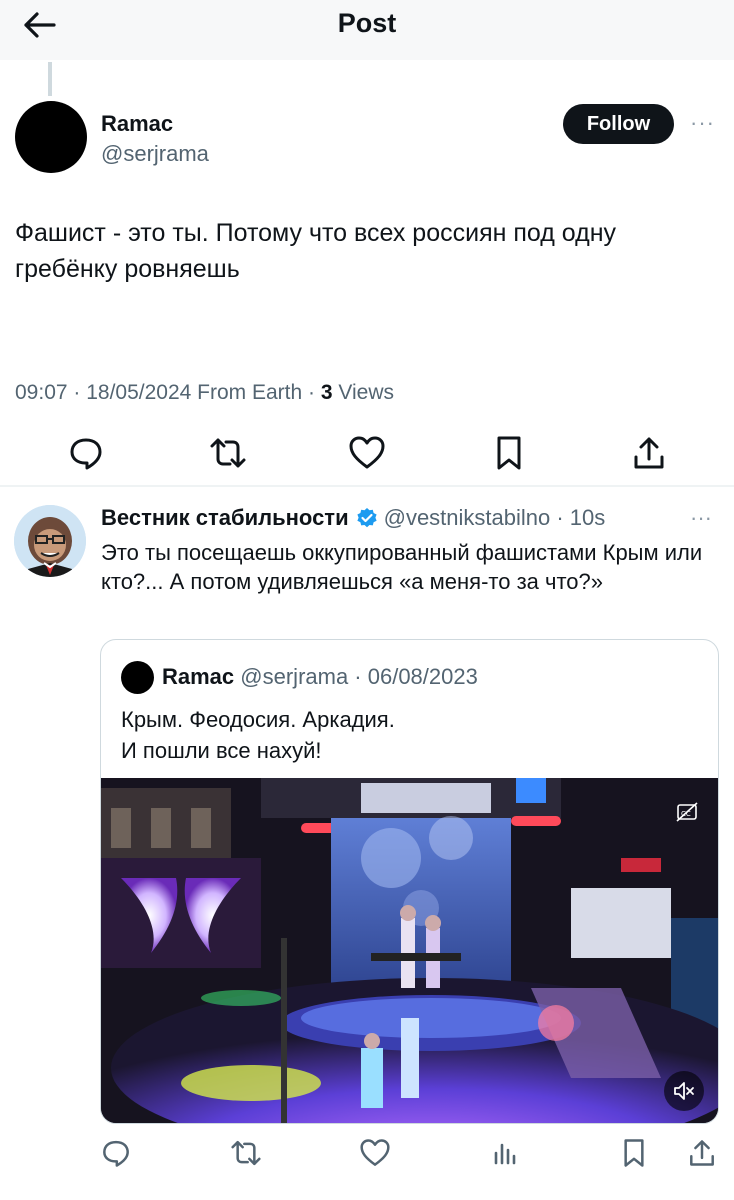  I want to click on more-options-button: ···, so click(702, 123).